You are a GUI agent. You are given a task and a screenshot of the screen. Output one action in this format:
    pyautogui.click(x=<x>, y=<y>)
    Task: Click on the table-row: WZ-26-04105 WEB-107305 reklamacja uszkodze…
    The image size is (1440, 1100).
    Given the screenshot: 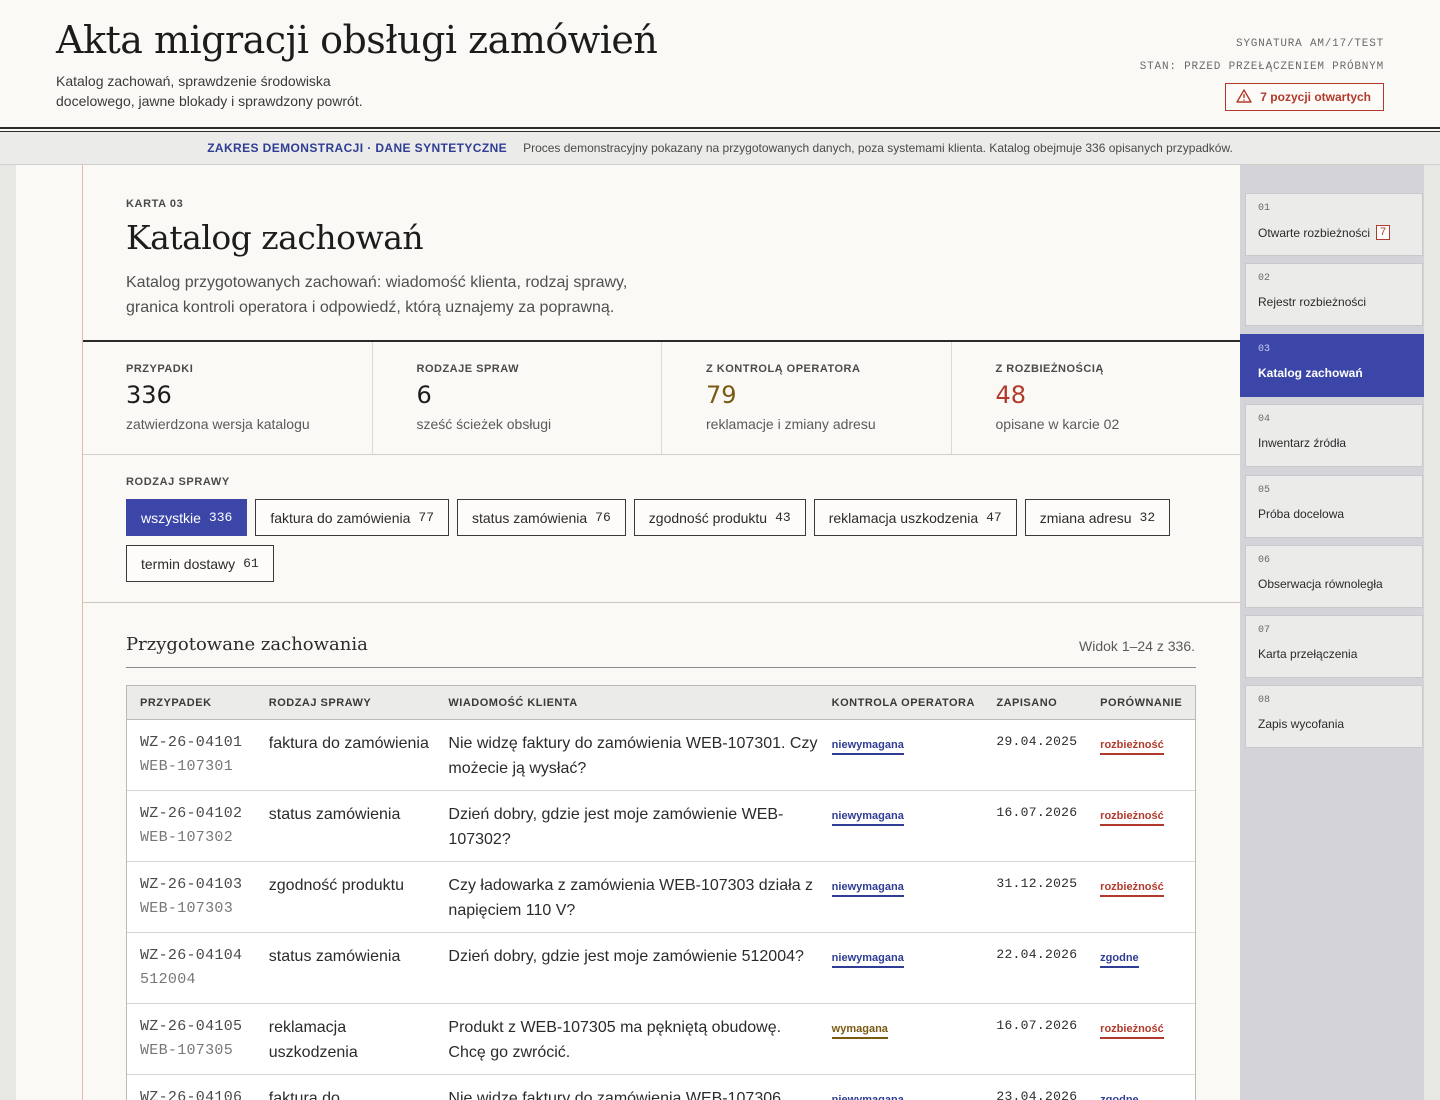 What is the action you would take?
    pyautogui.click(x=661, y=1039)
    